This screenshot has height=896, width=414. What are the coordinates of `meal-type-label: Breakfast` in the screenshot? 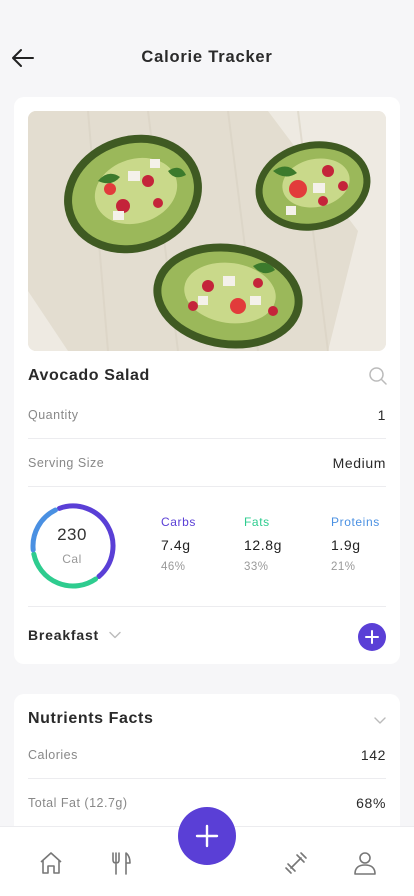 It's located at (64, 635).